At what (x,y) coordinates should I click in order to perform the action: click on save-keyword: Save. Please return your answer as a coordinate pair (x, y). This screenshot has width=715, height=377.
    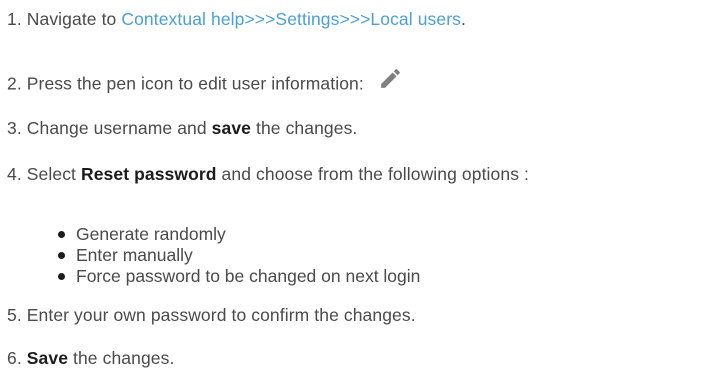
    Looking at the image, I should click on (47, 358).